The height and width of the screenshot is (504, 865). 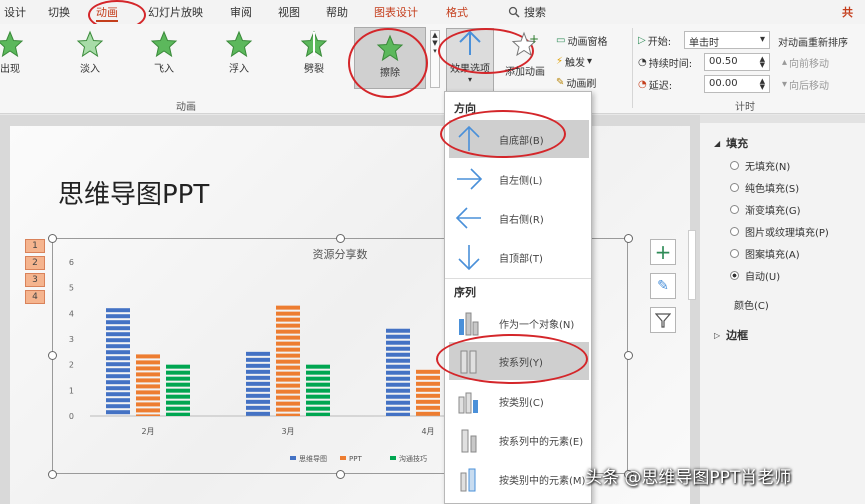 I want to click on animation-sequence-tag: 4, so click(x=35, y=297).